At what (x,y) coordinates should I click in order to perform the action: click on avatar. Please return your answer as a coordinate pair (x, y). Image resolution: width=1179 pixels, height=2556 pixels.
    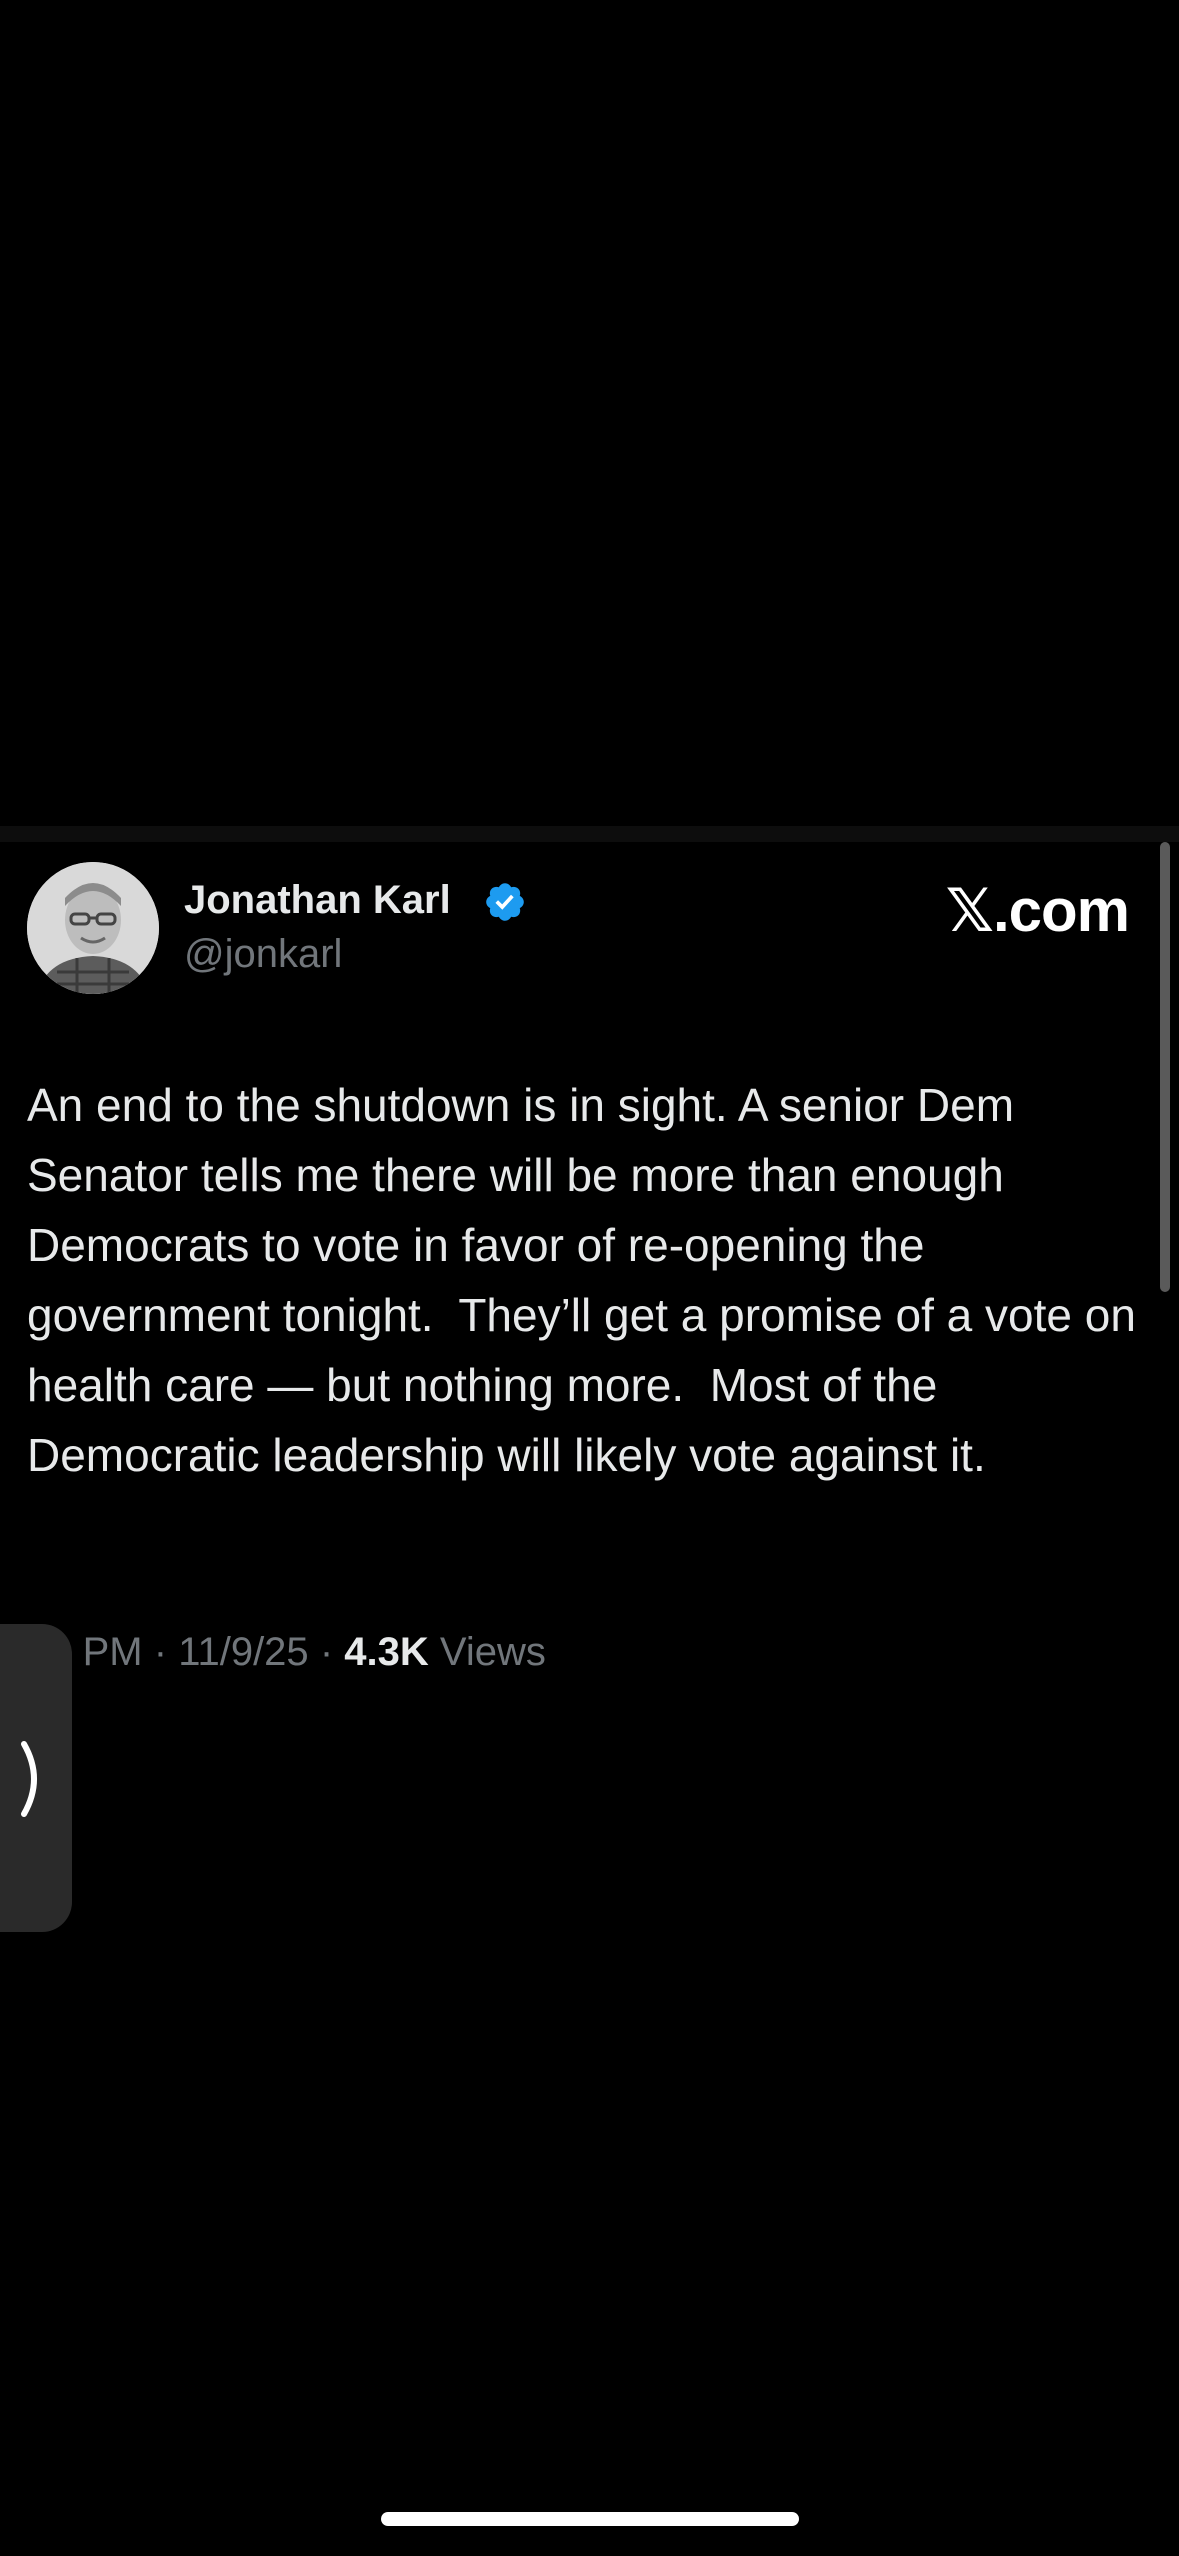
    Looking at the image, I should click on (93, 928).